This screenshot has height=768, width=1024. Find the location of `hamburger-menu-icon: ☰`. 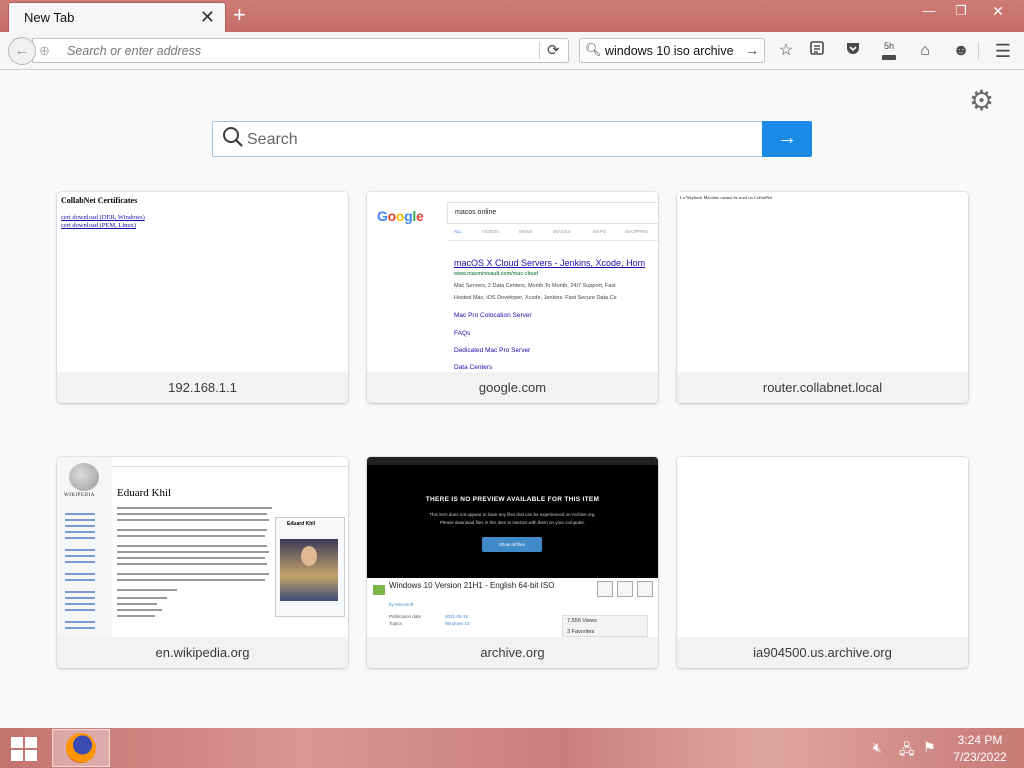

hamburger-menu-icon: ☰ is located at coordinates (1003, 51).